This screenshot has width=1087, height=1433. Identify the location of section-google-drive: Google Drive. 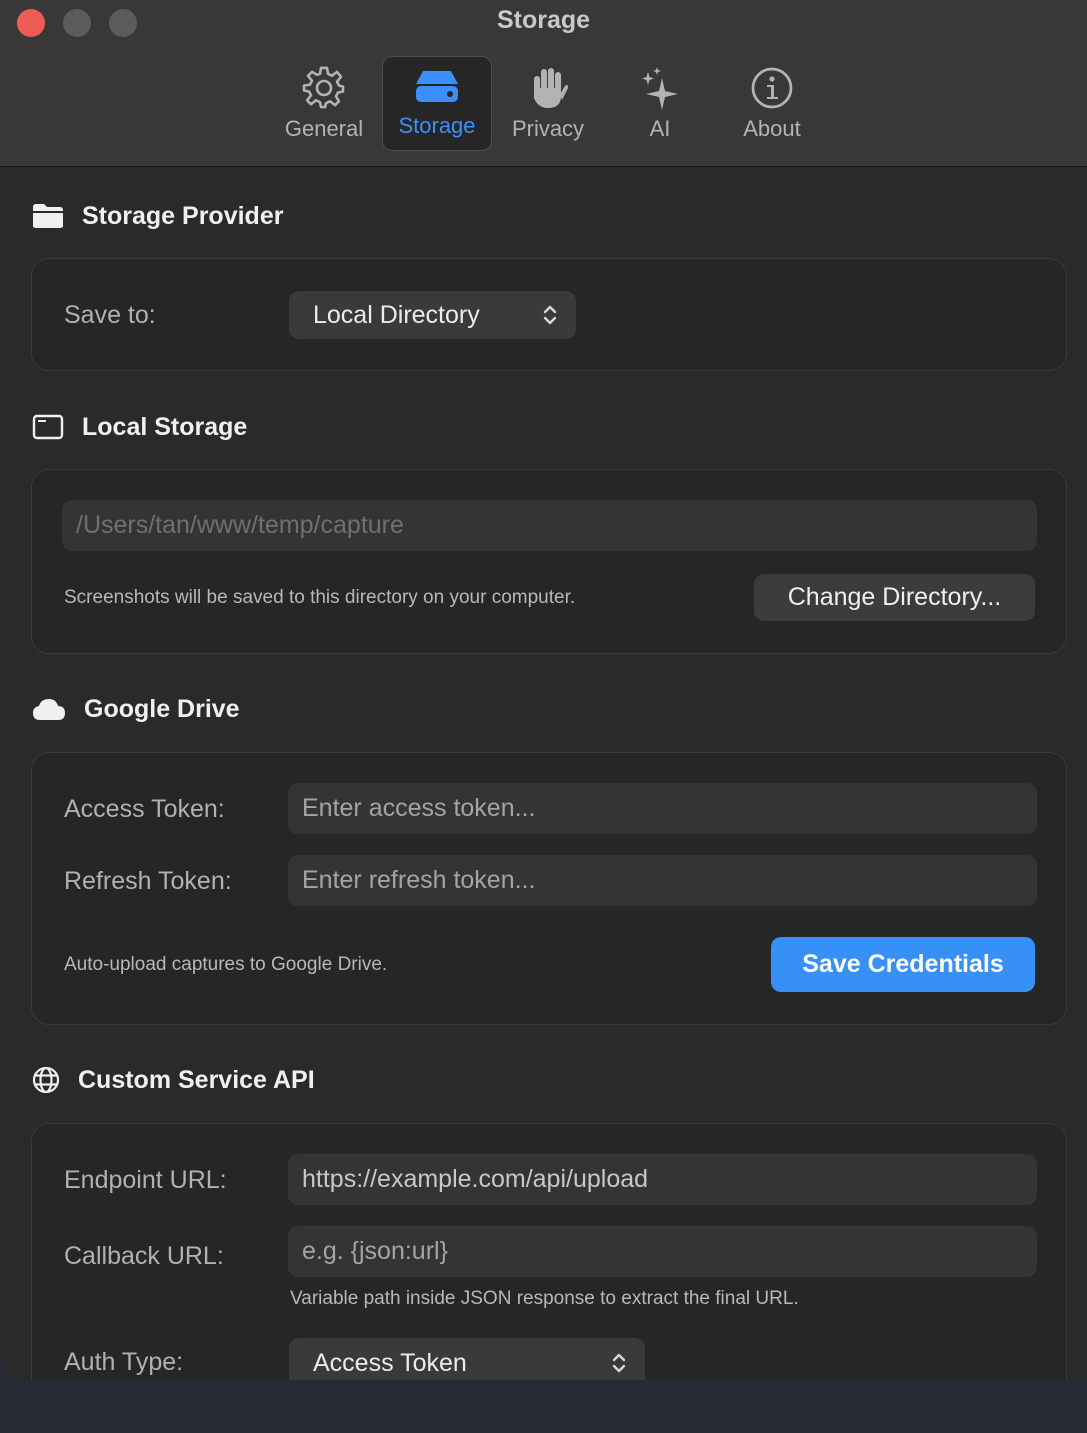
(136, 709).